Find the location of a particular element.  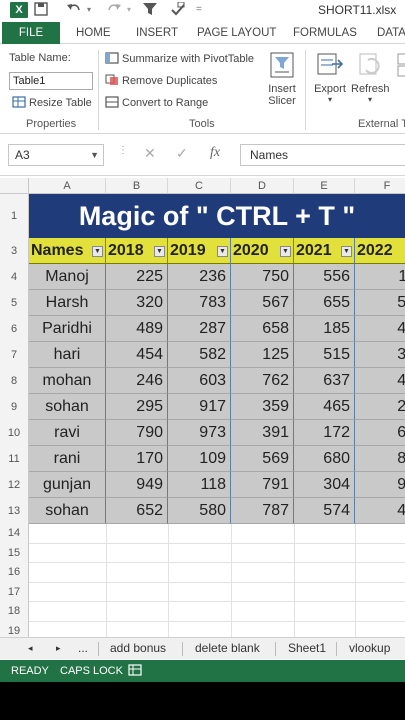

column-header-e: E is located at coordinates (324, 186).